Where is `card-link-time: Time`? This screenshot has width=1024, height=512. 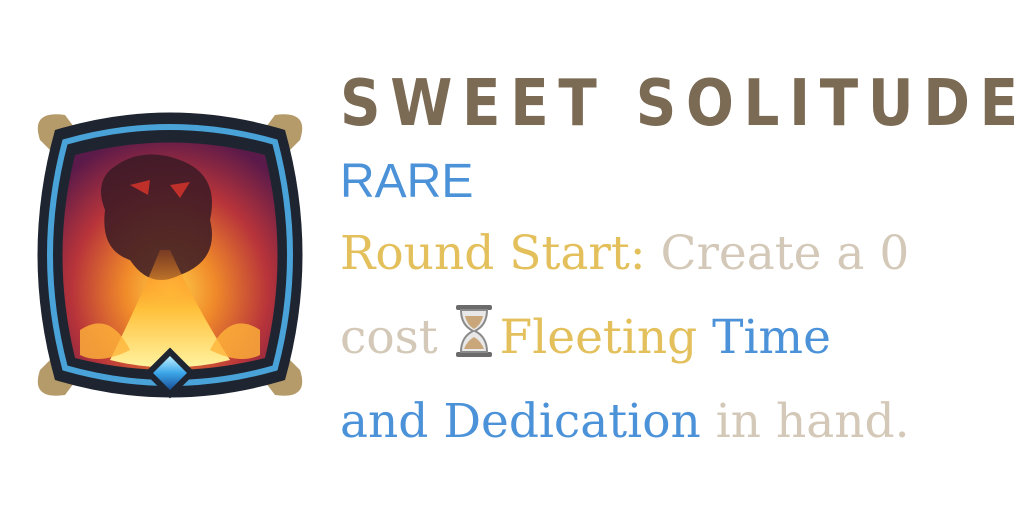 card-link-time: Time is located at coordinates (771, 337).